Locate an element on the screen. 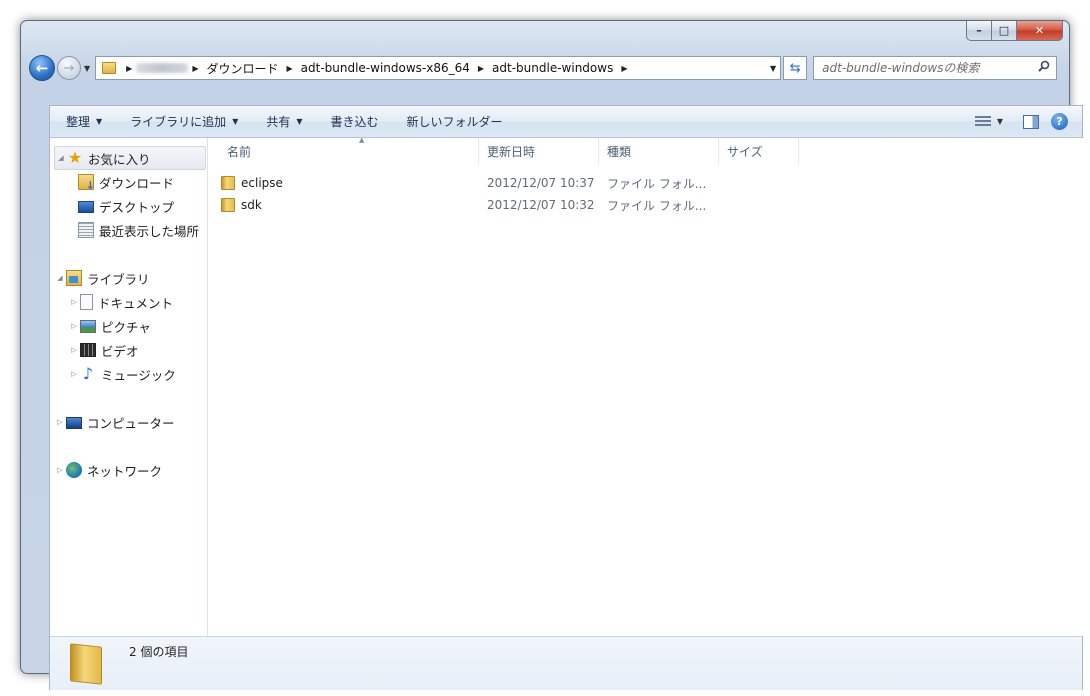  new-folder-button: 新しいフォルダー is located at coordinates (455, 122).